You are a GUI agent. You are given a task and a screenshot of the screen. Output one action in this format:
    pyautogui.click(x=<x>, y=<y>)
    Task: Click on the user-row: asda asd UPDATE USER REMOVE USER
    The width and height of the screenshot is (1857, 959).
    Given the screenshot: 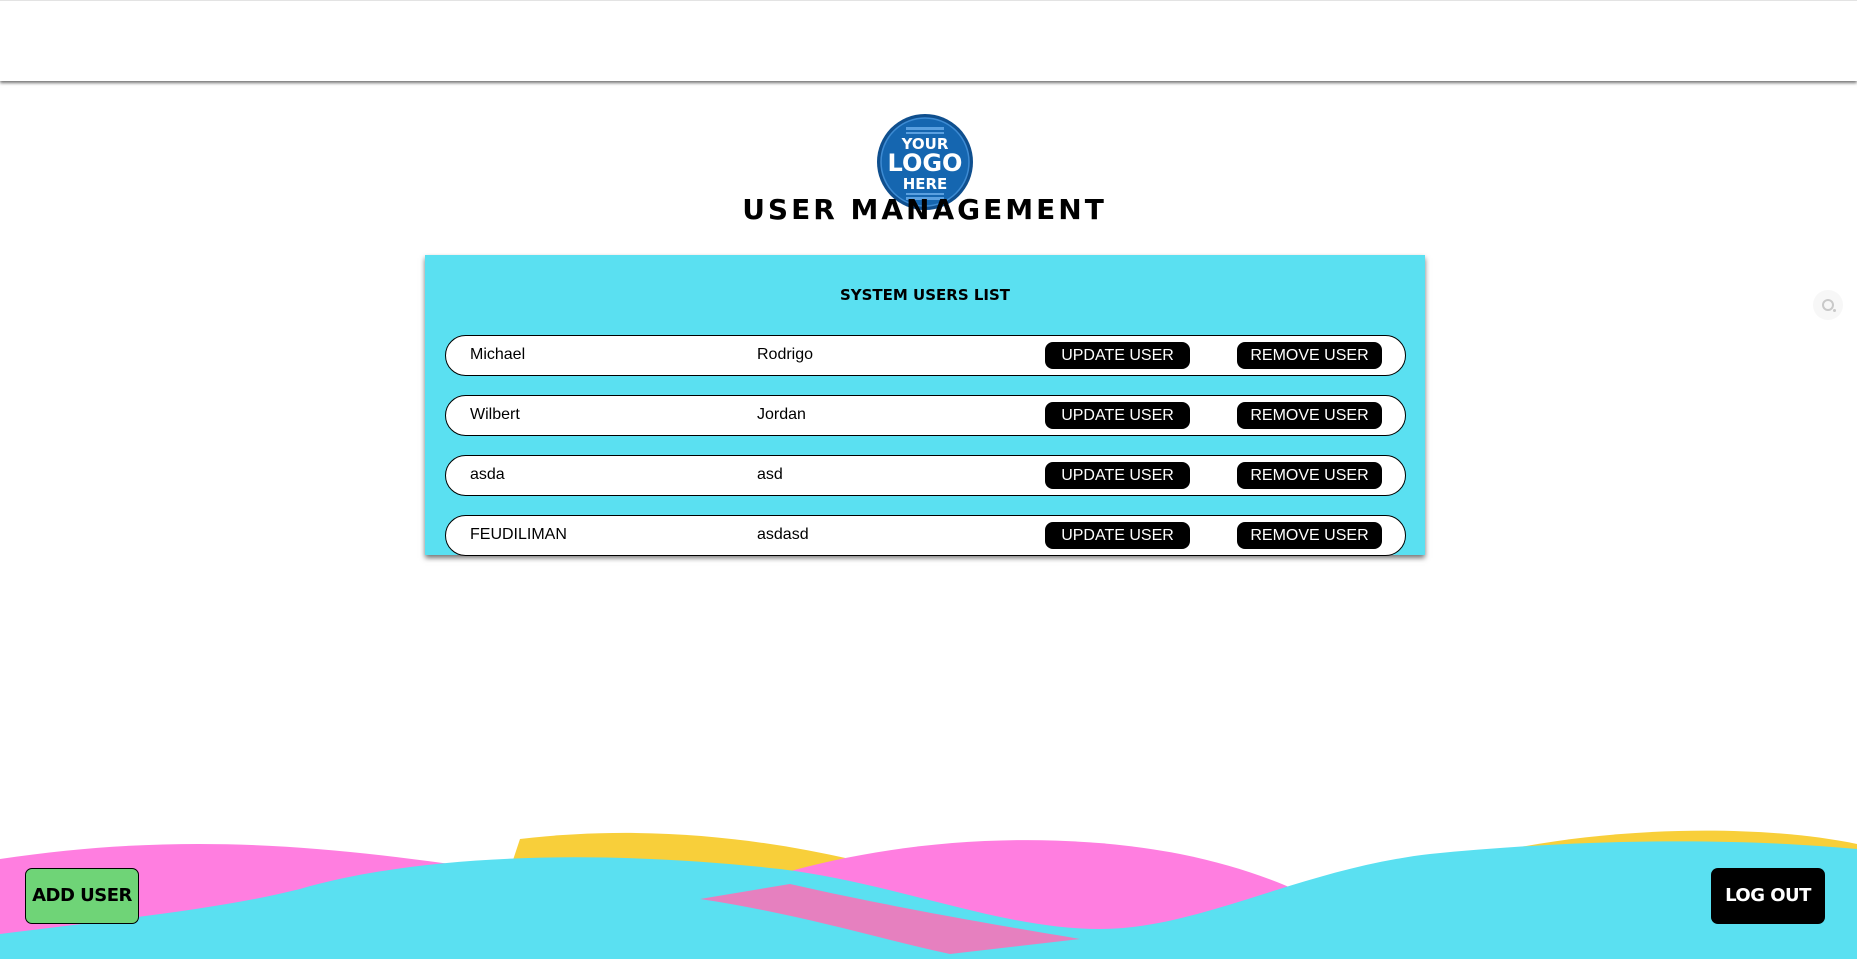 What is the action you would take?
    pyautogui.click(x=925, y=475)
    